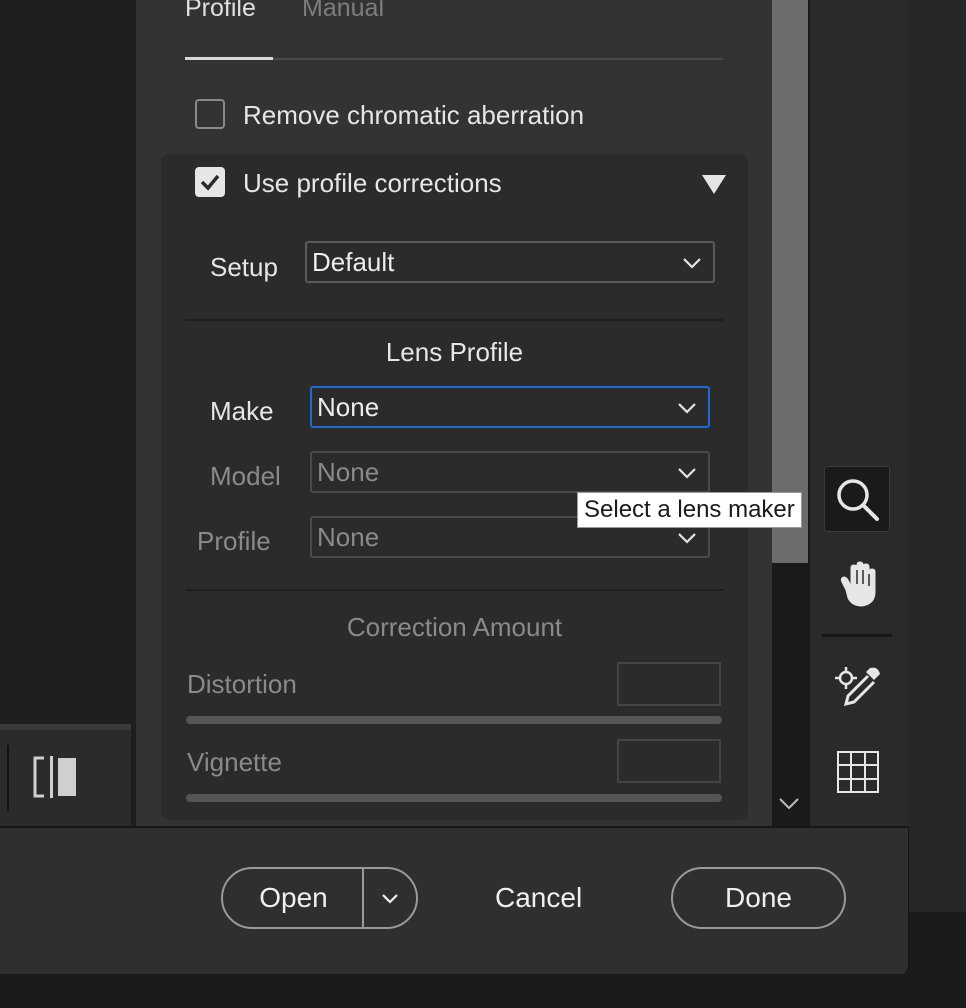 Image resolution: width=966 pixels, height=1008 pixels. What do you see at coordinates (229, 58) in the screenshot?
I see `active-tab-indicator` at bounding box center [229, 58].